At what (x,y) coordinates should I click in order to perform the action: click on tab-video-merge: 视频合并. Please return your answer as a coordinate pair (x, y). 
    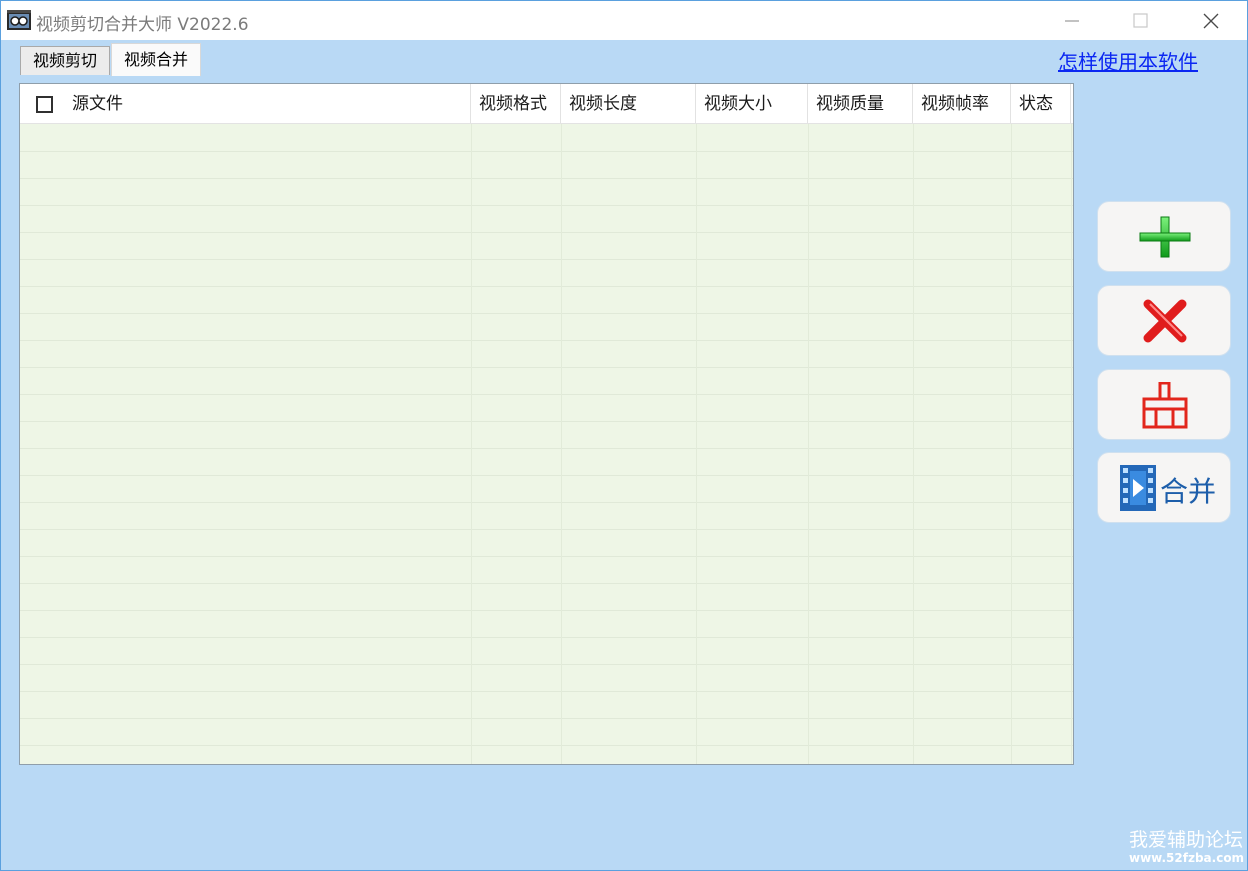
    Looking at the image, I should click on (156, 59).